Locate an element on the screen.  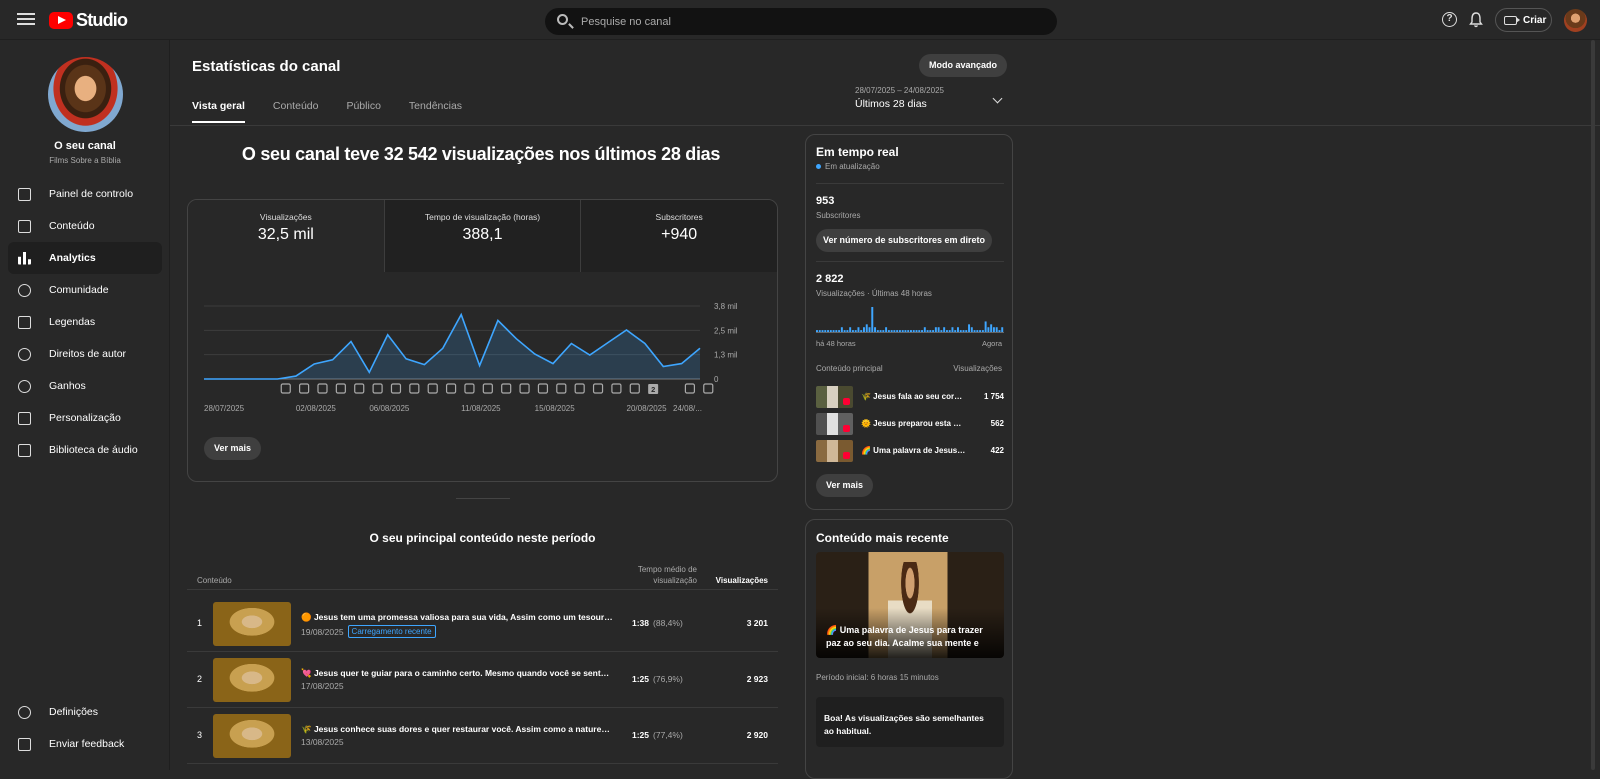
avg-view-duration: 1:38(88,4%) is located at coordinates (657, 623).